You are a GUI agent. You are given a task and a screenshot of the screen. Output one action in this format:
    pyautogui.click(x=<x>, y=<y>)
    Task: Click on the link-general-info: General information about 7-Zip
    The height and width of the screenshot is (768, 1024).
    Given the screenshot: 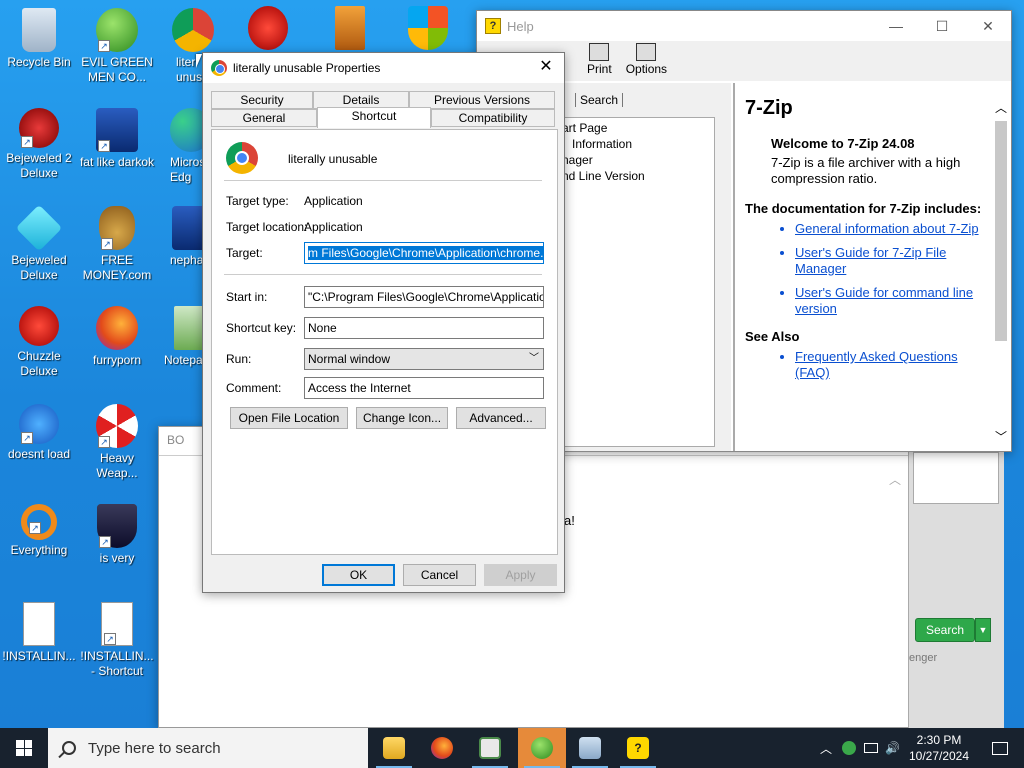 What is the action you would take?
    pyautogui.click(x=891, y=229)
    